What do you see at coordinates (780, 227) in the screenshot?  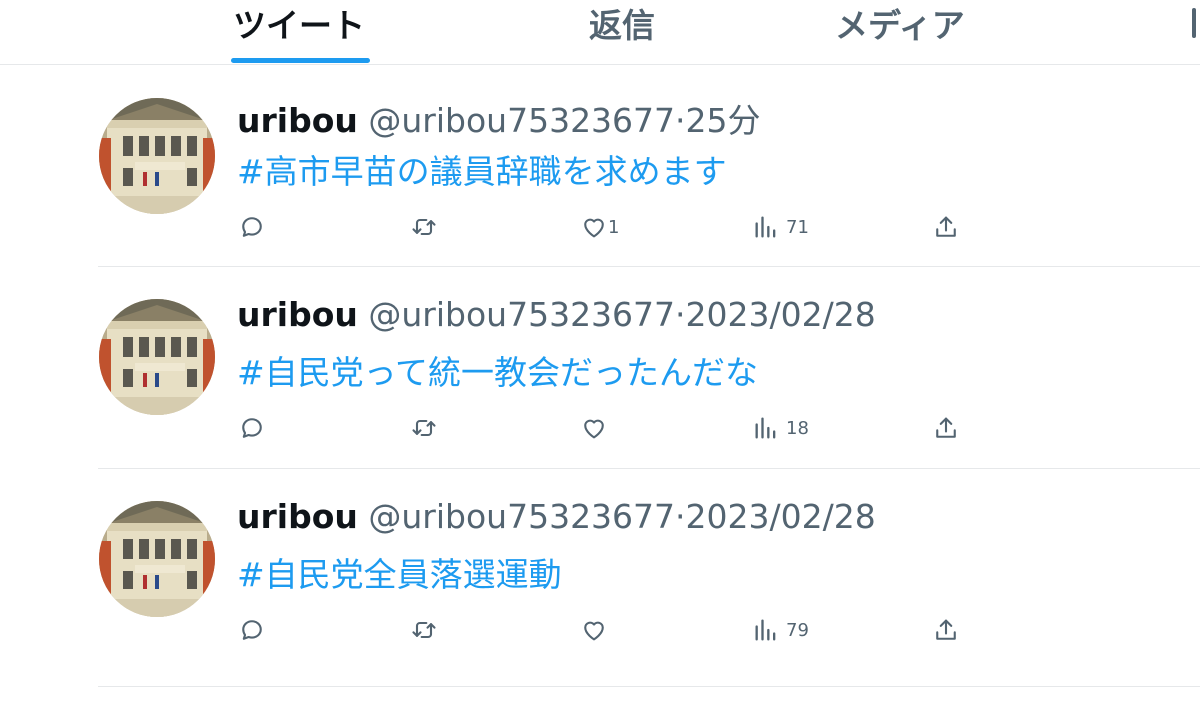 I see `views-button: 71` at bounding box center [780, 227].